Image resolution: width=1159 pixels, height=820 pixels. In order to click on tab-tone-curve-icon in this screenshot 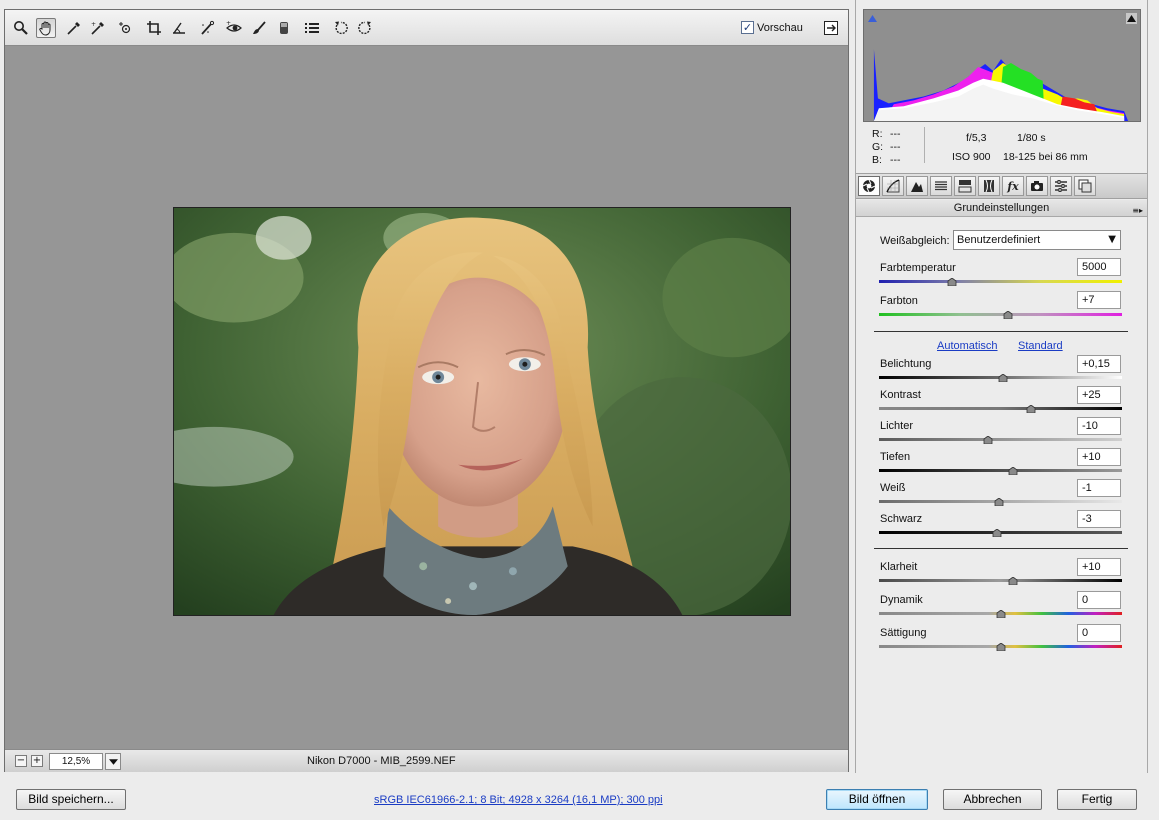, I will do `click(893, 186)`.